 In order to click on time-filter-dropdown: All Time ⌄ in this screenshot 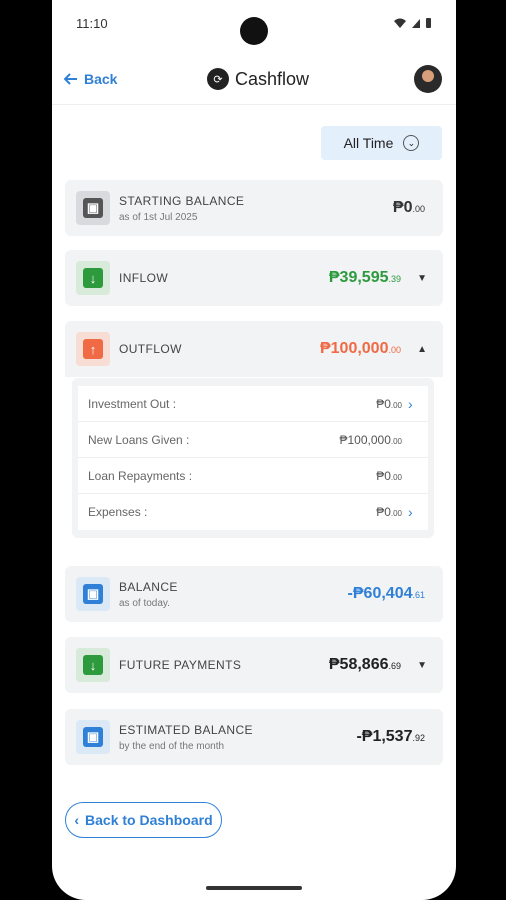, I will do `click(381, 143)`.